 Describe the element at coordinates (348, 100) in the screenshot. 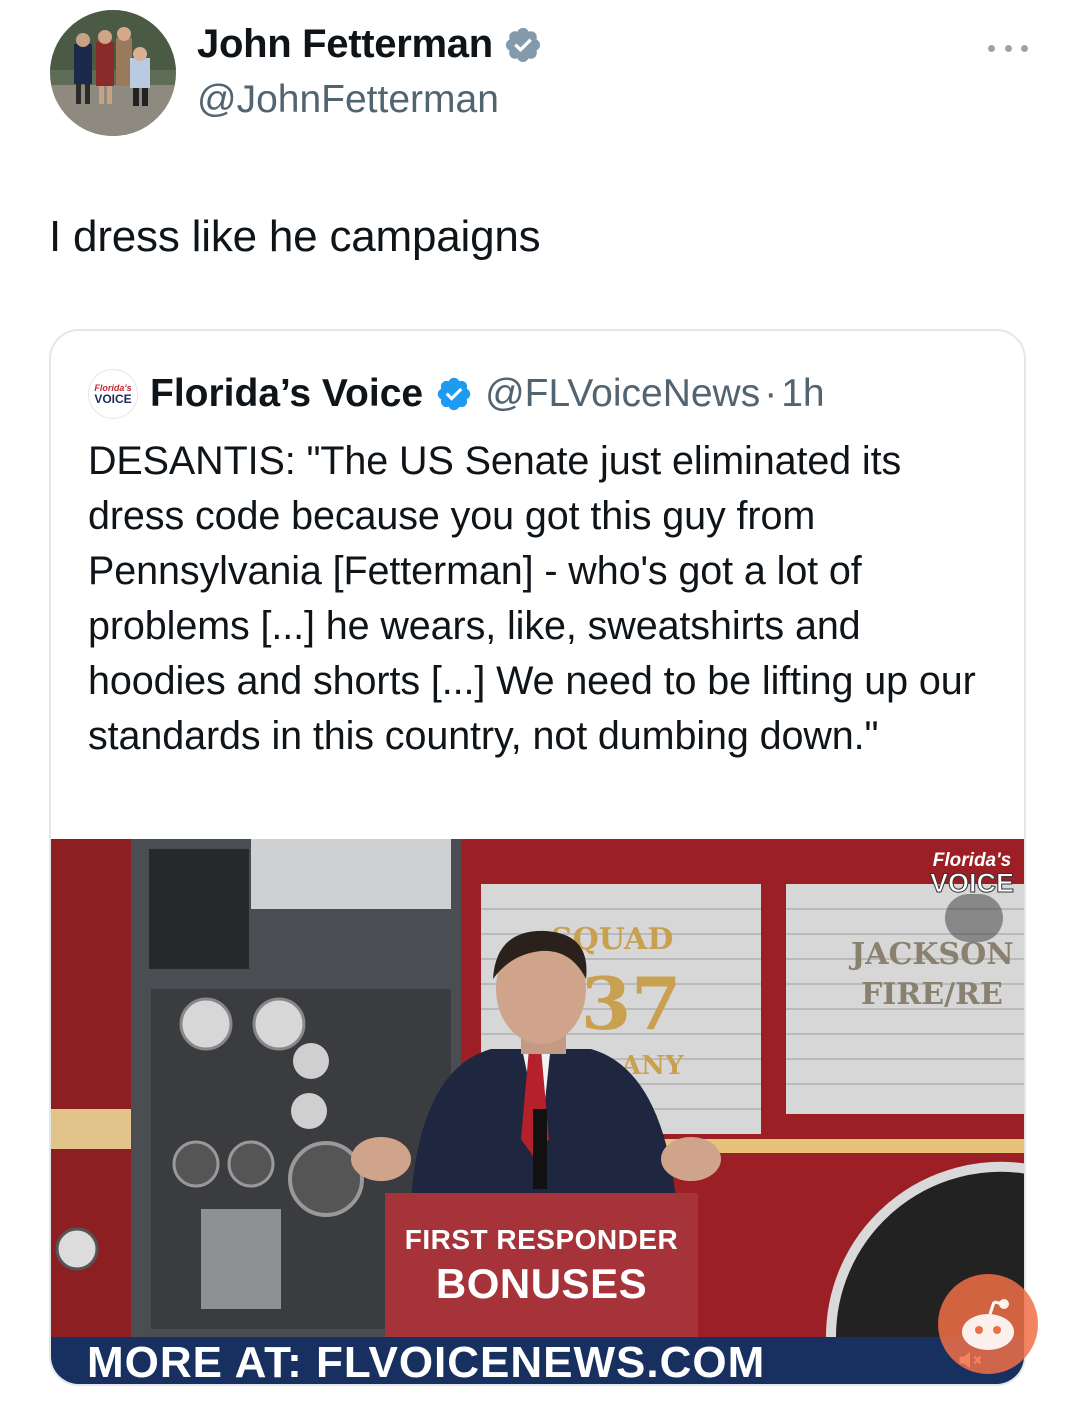

I see `author-handle: @JohnFetterman` at that location.